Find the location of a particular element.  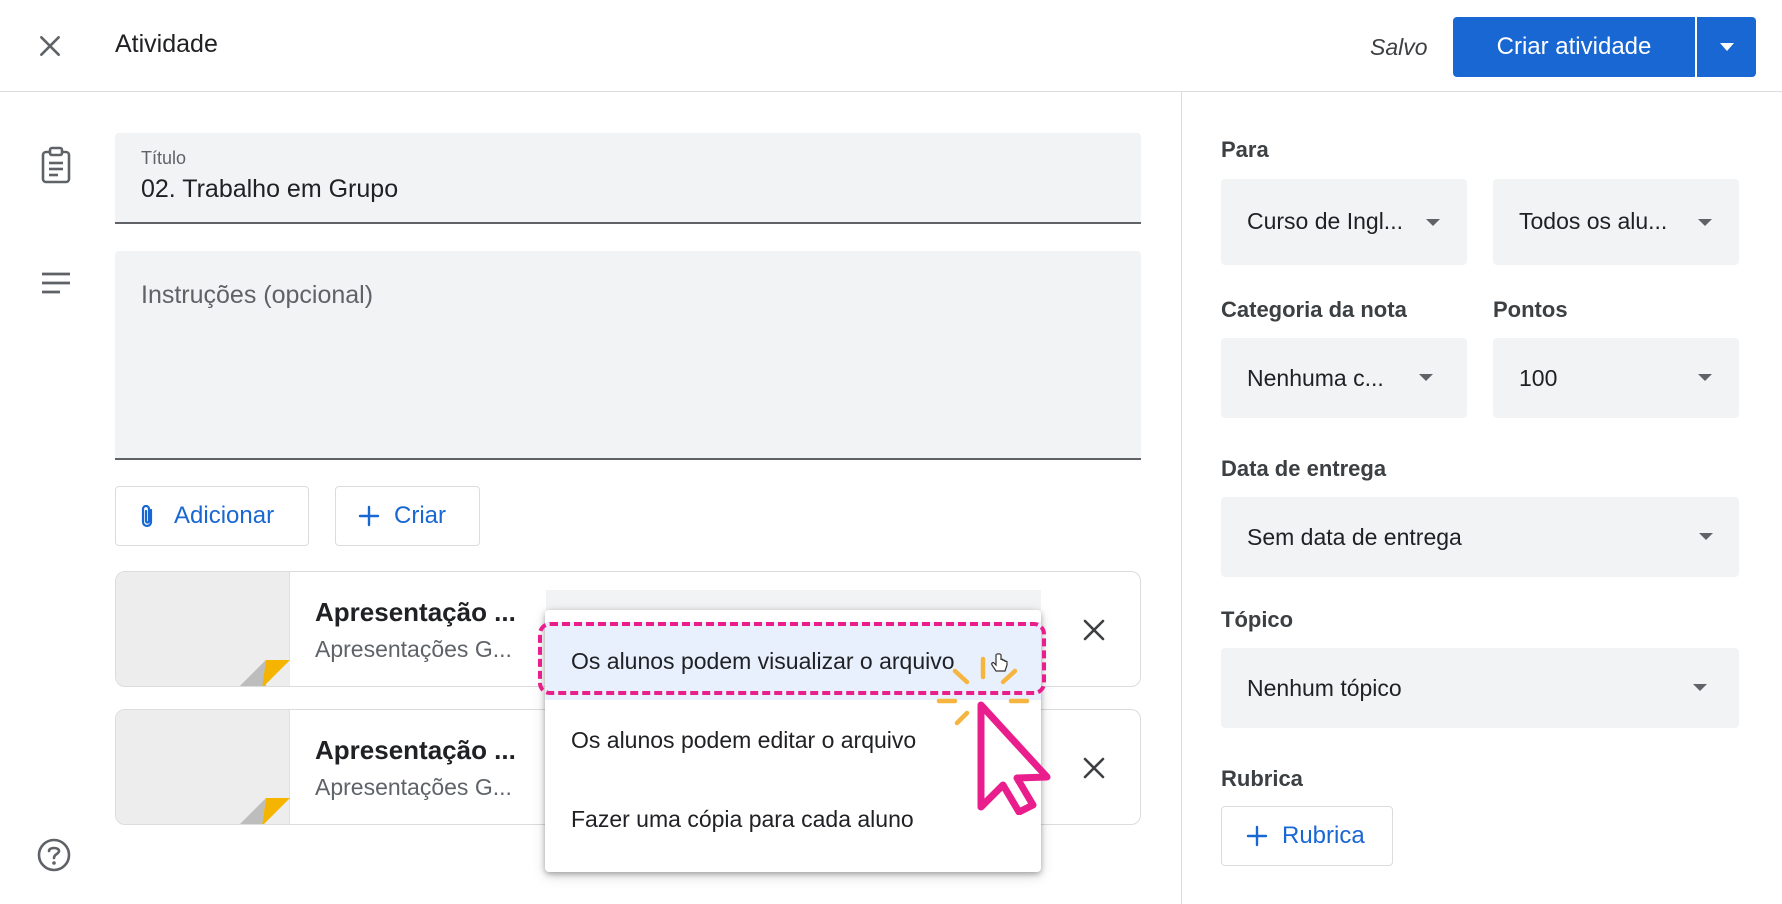

points-label: Pontos is located at coordinates (1530, 309).